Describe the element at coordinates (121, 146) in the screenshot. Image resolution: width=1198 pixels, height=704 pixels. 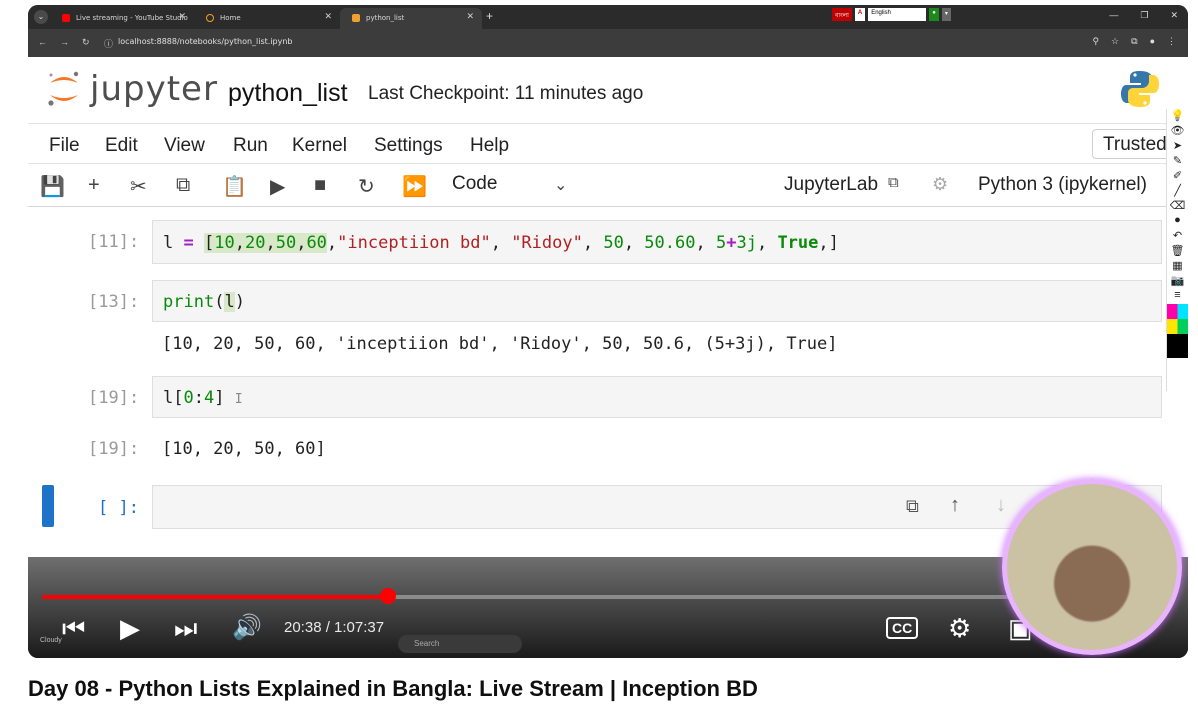
I see `menu-edit: Edit` at that location.